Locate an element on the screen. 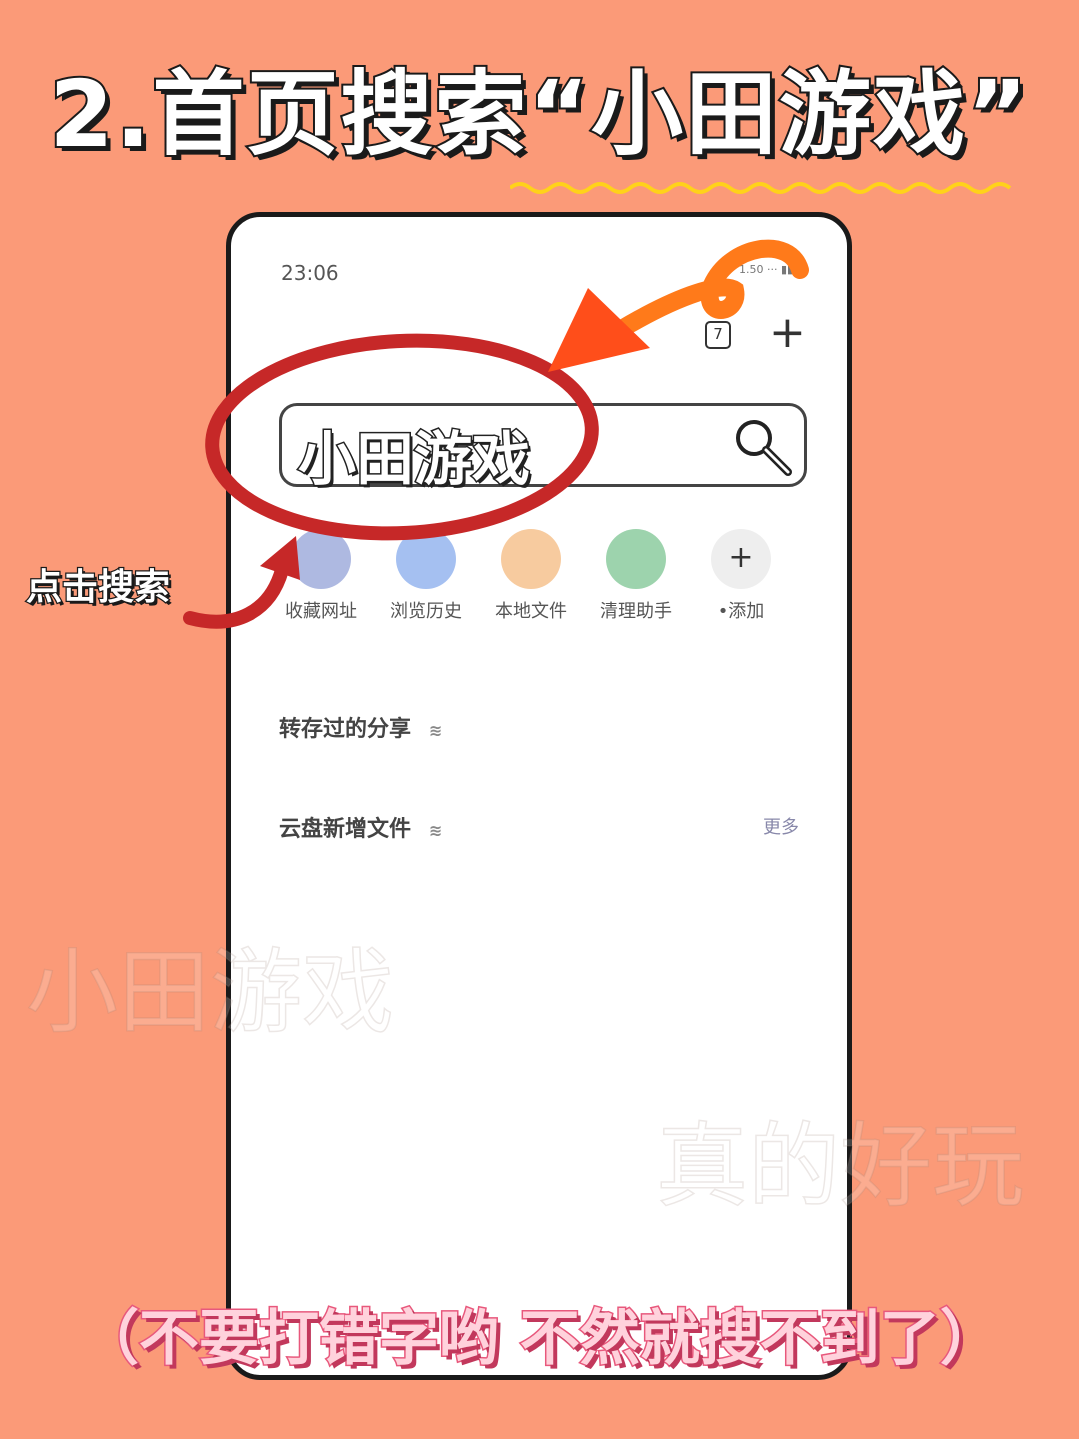 This screenshot has width=1079, height=1439. bookmark-icon is located at coordinates (321, 559).